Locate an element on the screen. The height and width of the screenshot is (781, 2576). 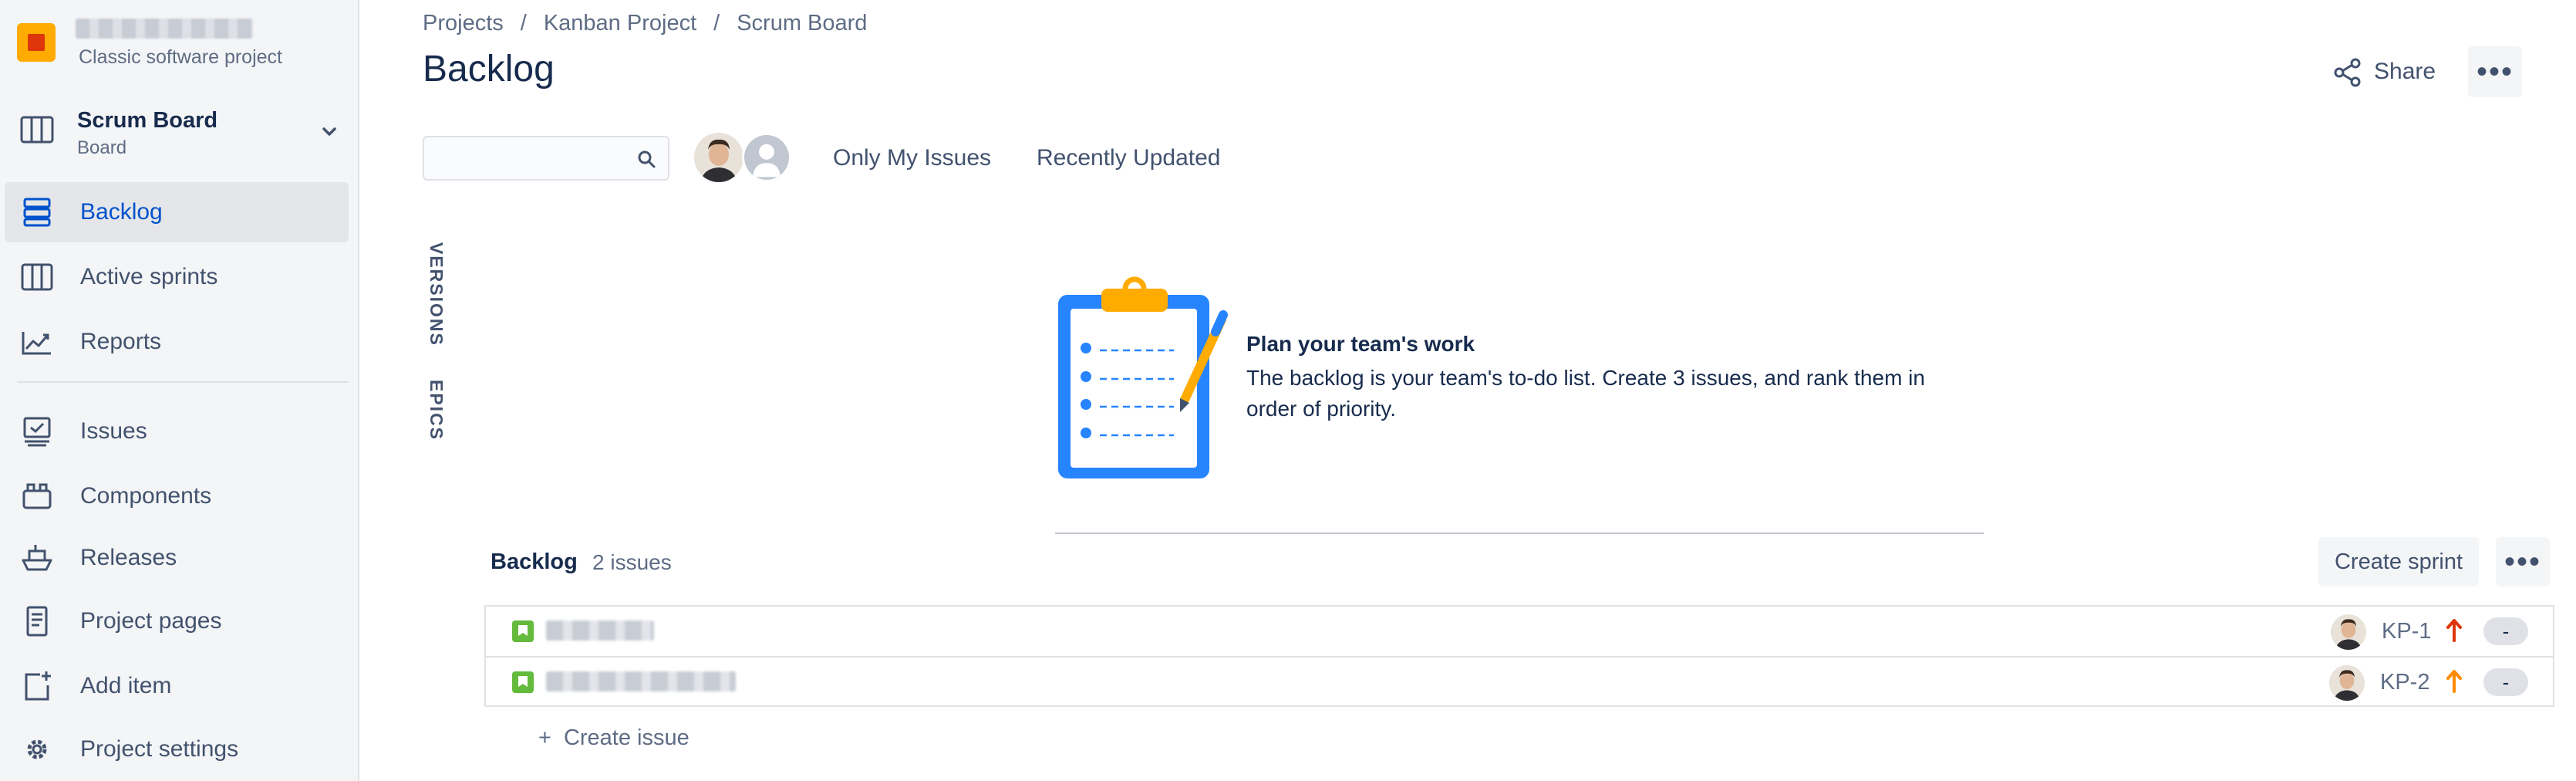
table-row: KP-2 - is located at coordinates (1519, 681).